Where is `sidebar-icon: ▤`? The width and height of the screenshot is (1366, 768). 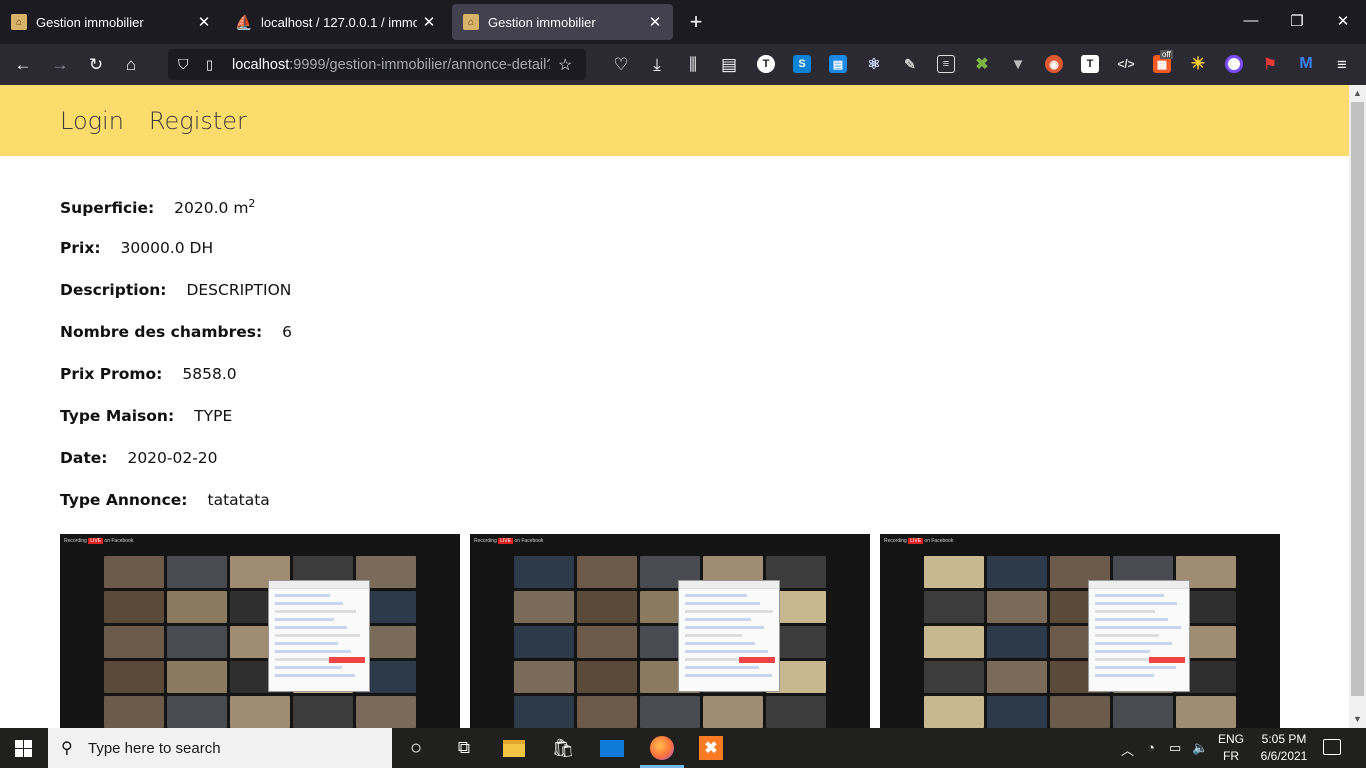 sidebar-icon: ▤ is located at coordinates (729, 65).